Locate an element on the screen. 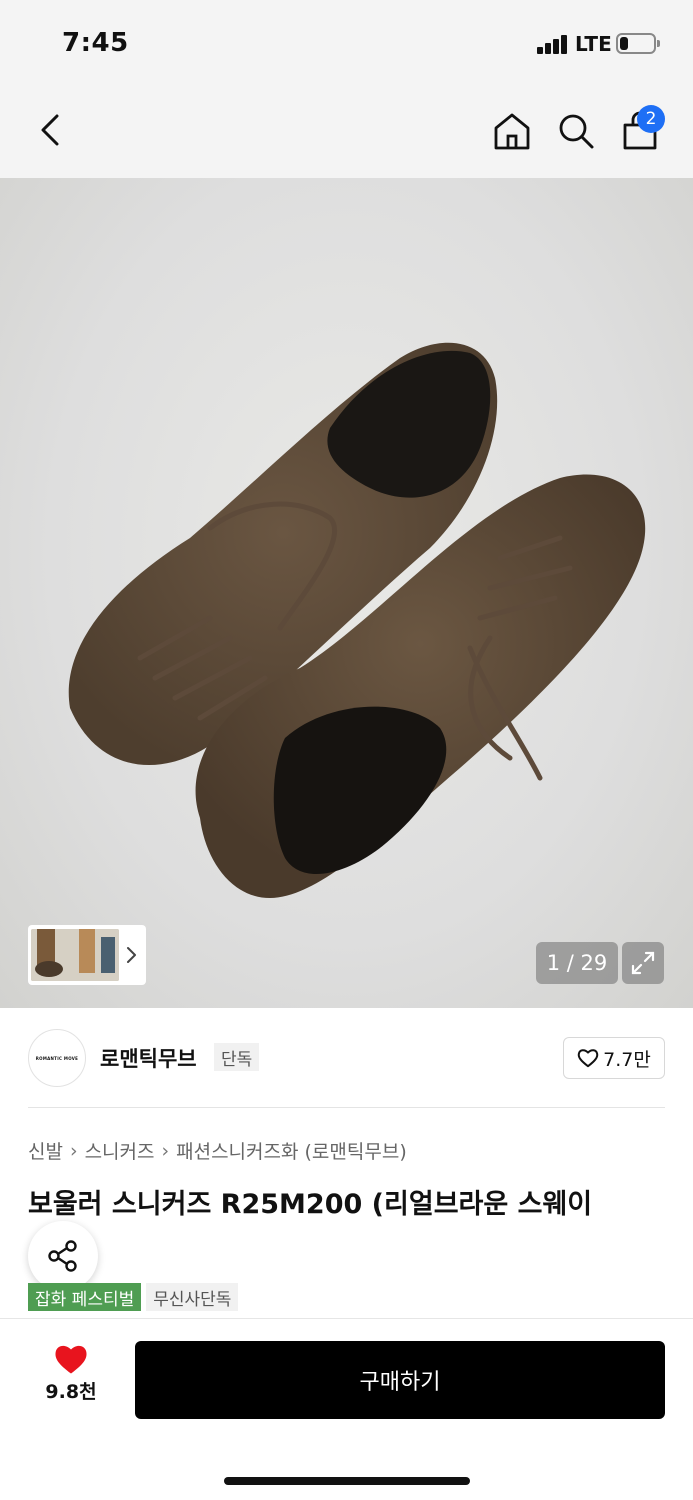 This screenshot has height=1500, width=693. share-icon is located at coordinates (62, 1256).